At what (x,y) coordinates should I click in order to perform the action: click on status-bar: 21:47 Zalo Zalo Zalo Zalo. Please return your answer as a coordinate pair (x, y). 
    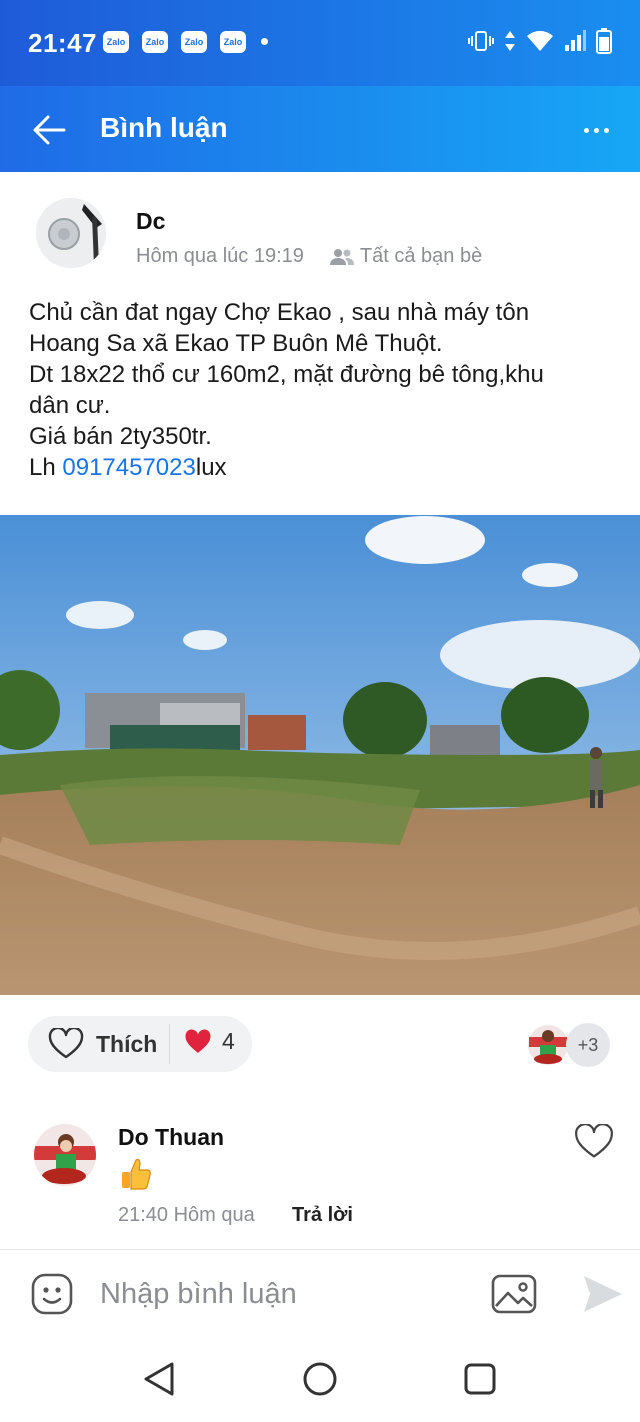
    Looking at the image, I should click on (320, 43).